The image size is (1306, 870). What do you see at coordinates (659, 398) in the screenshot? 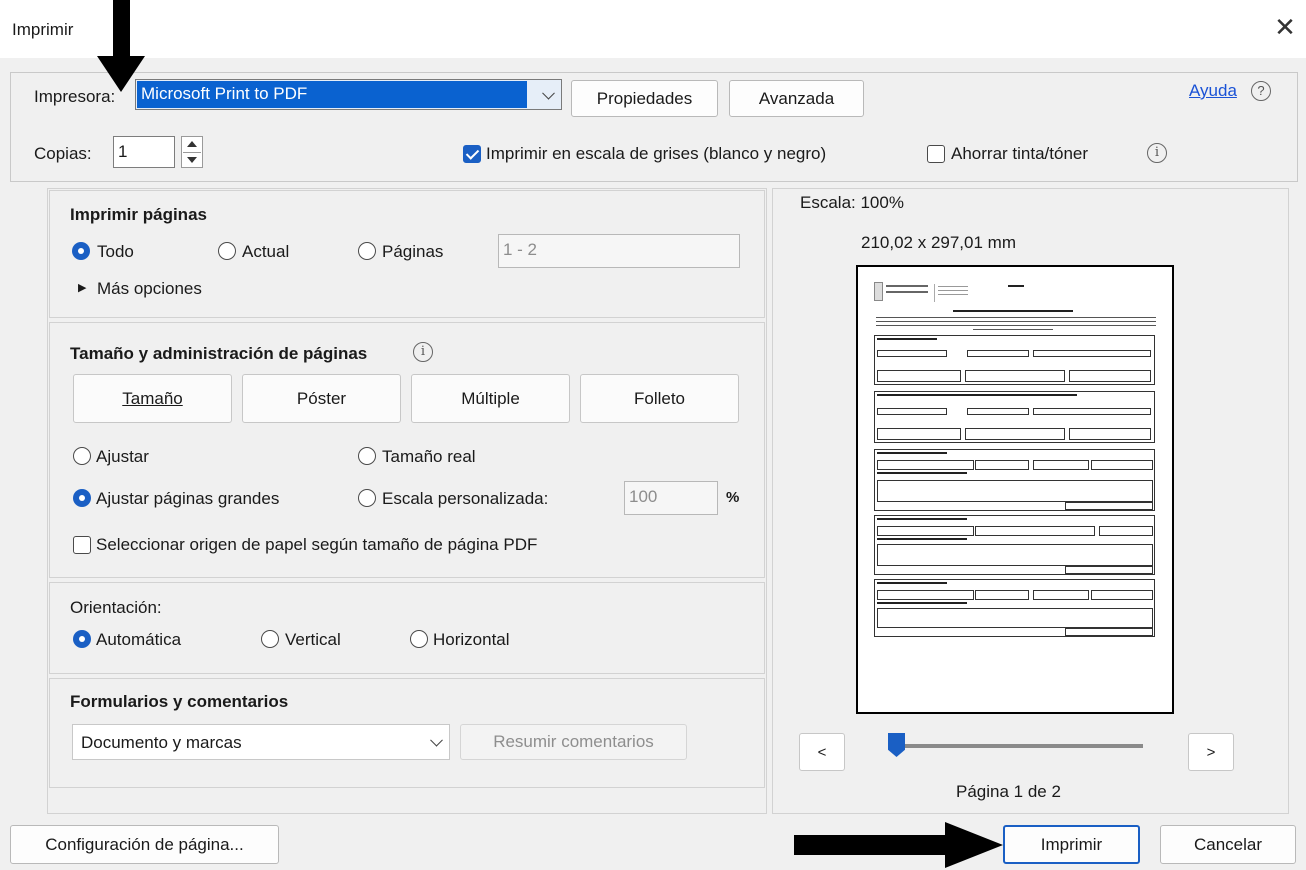
I see `tab-booklet: Folleto` at bounding box center [659, 398].